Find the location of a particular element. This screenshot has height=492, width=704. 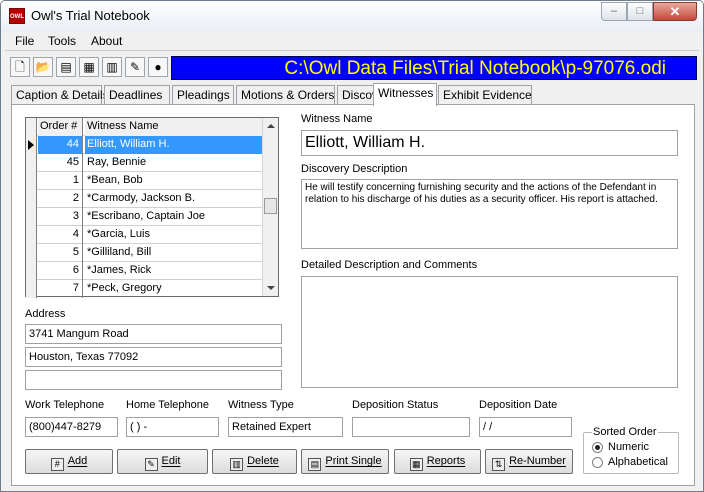

document-icon: ▤ is located at coordinates (66, 67).